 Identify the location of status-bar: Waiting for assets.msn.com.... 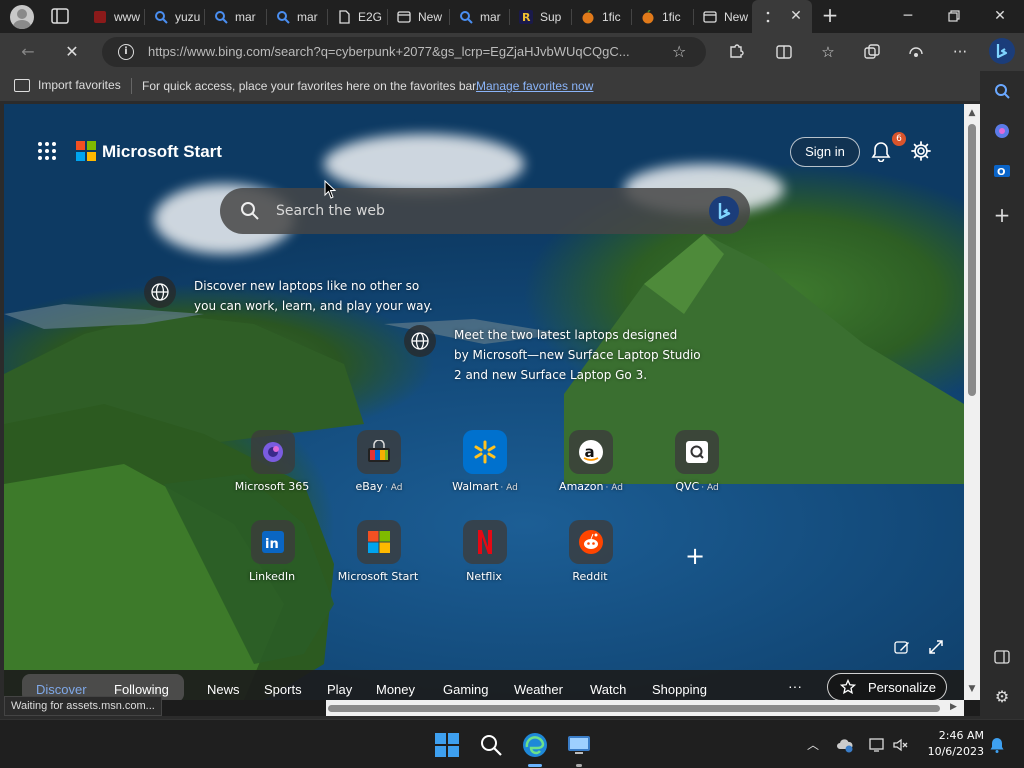
(83, 706).